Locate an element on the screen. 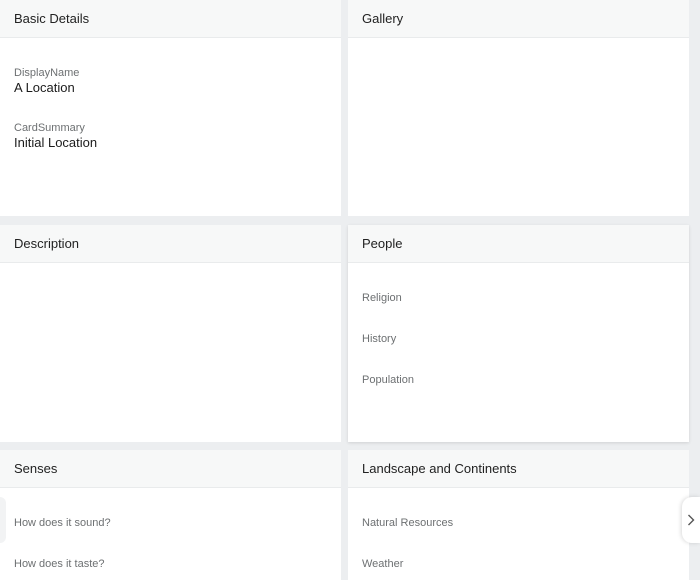 The image size is (700, 580). weather-field: Weather is located at coordinates (382, 564).